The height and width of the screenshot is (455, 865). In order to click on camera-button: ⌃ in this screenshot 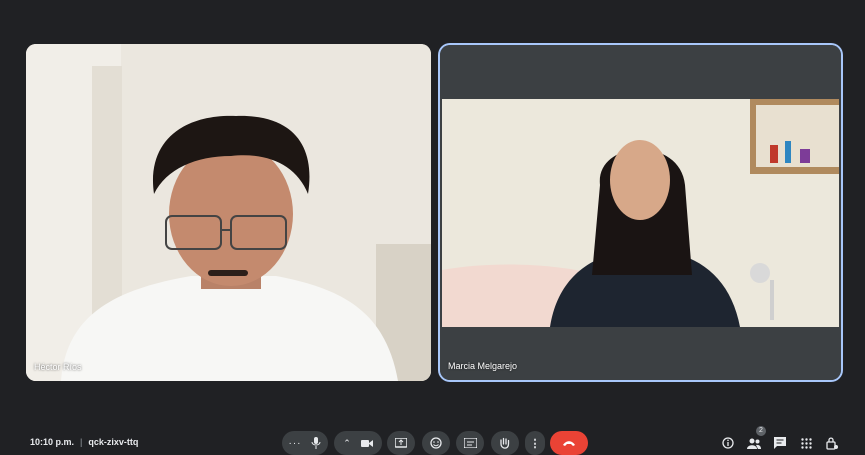, I will do `click(358, 443)`.